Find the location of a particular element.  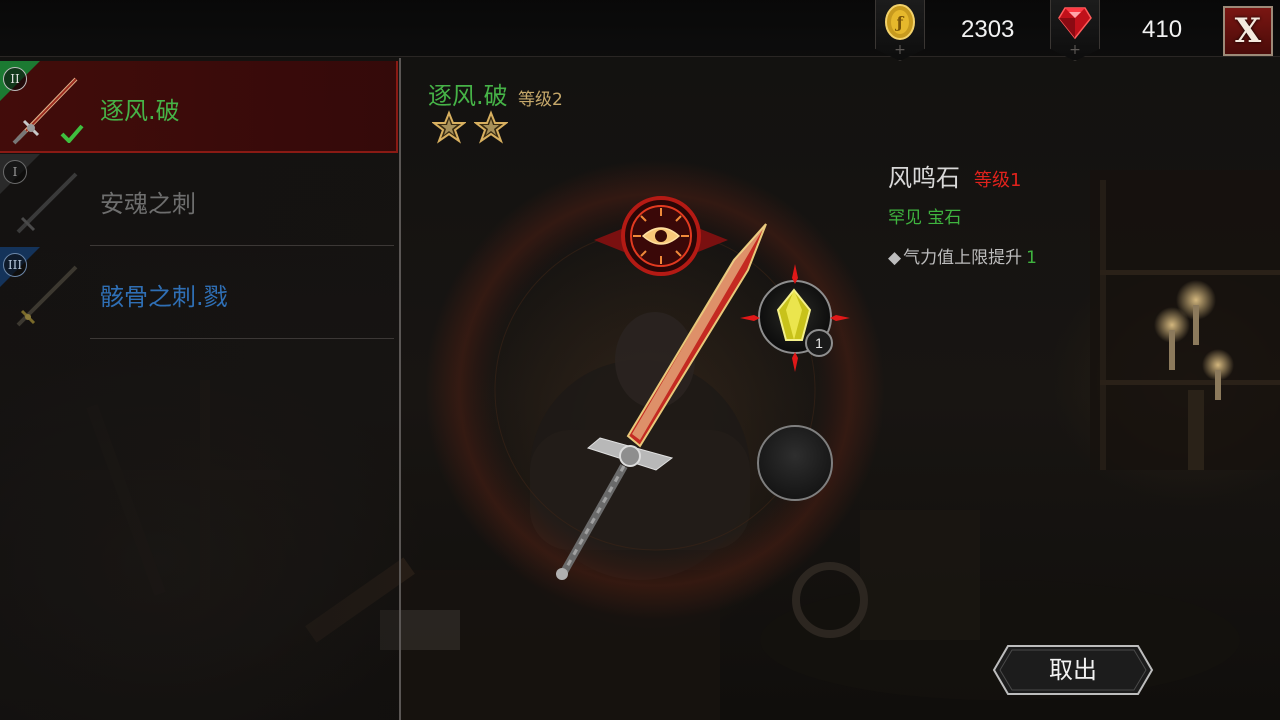

gem-bonus-value: 1 is located at coordinates (1031, 258).